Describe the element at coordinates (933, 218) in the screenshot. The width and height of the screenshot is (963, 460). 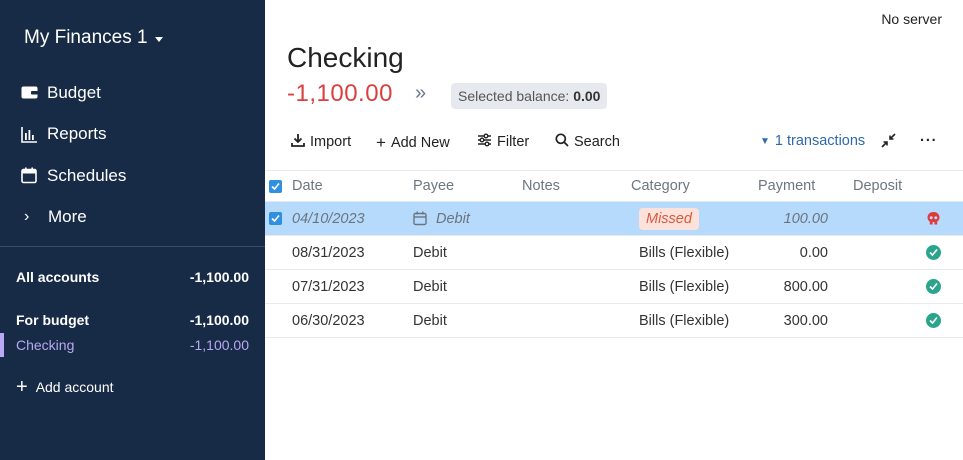
I see `missed-status-icon` at that location.